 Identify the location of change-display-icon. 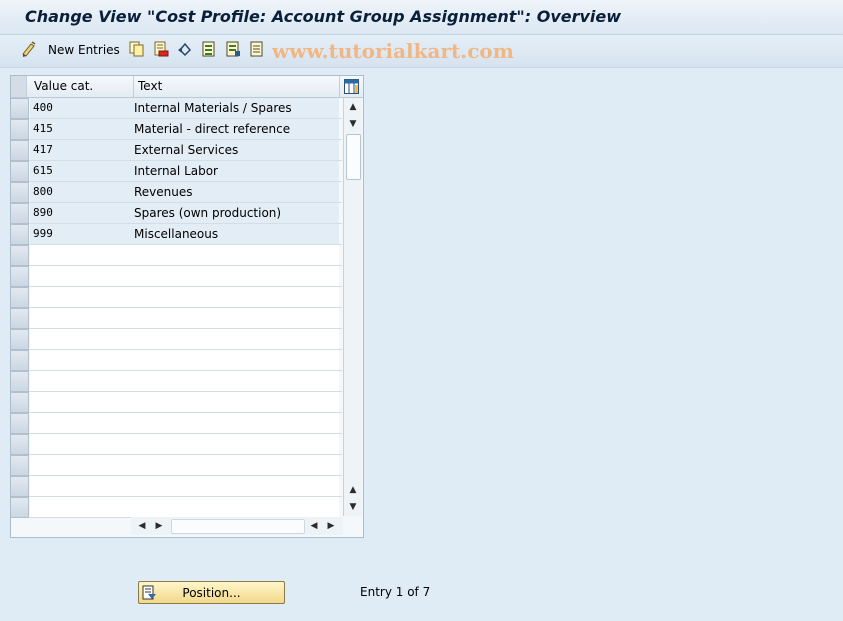
(29, 49).